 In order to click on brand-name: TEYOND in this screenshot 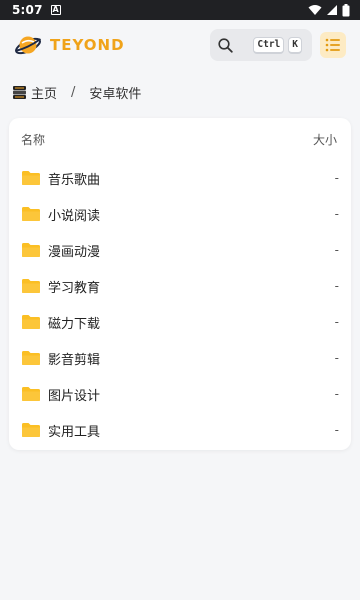, I will do `click(87, 45)`.